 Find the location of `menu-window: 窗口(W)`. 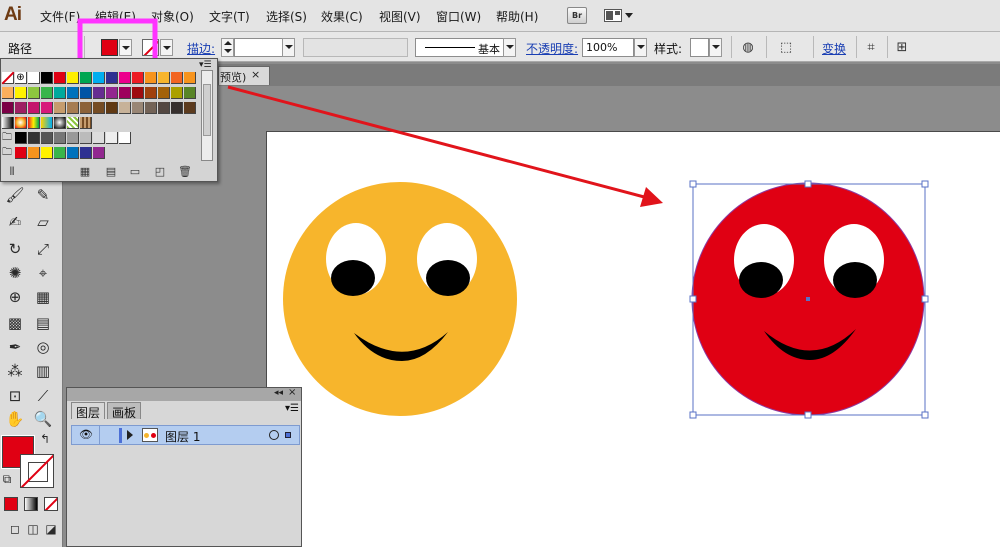

menu-window: 窗口(W) is located at coordinates (458, 16).